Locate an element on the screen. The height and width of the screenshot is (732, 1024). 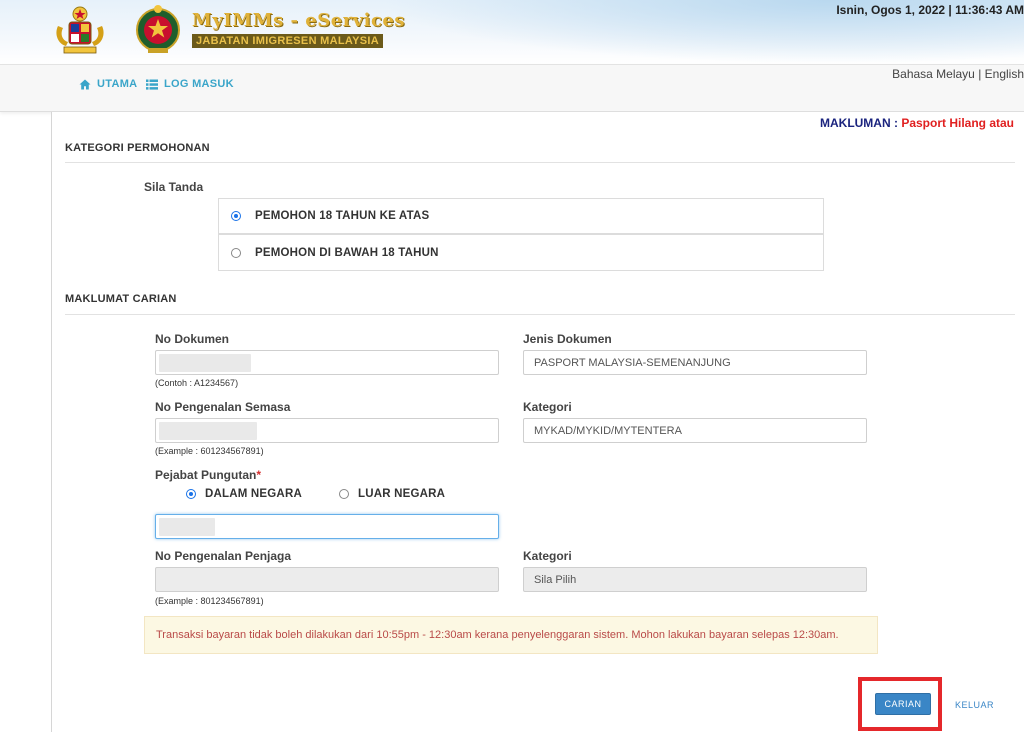
list-icon is located at coordinates (152, 84).